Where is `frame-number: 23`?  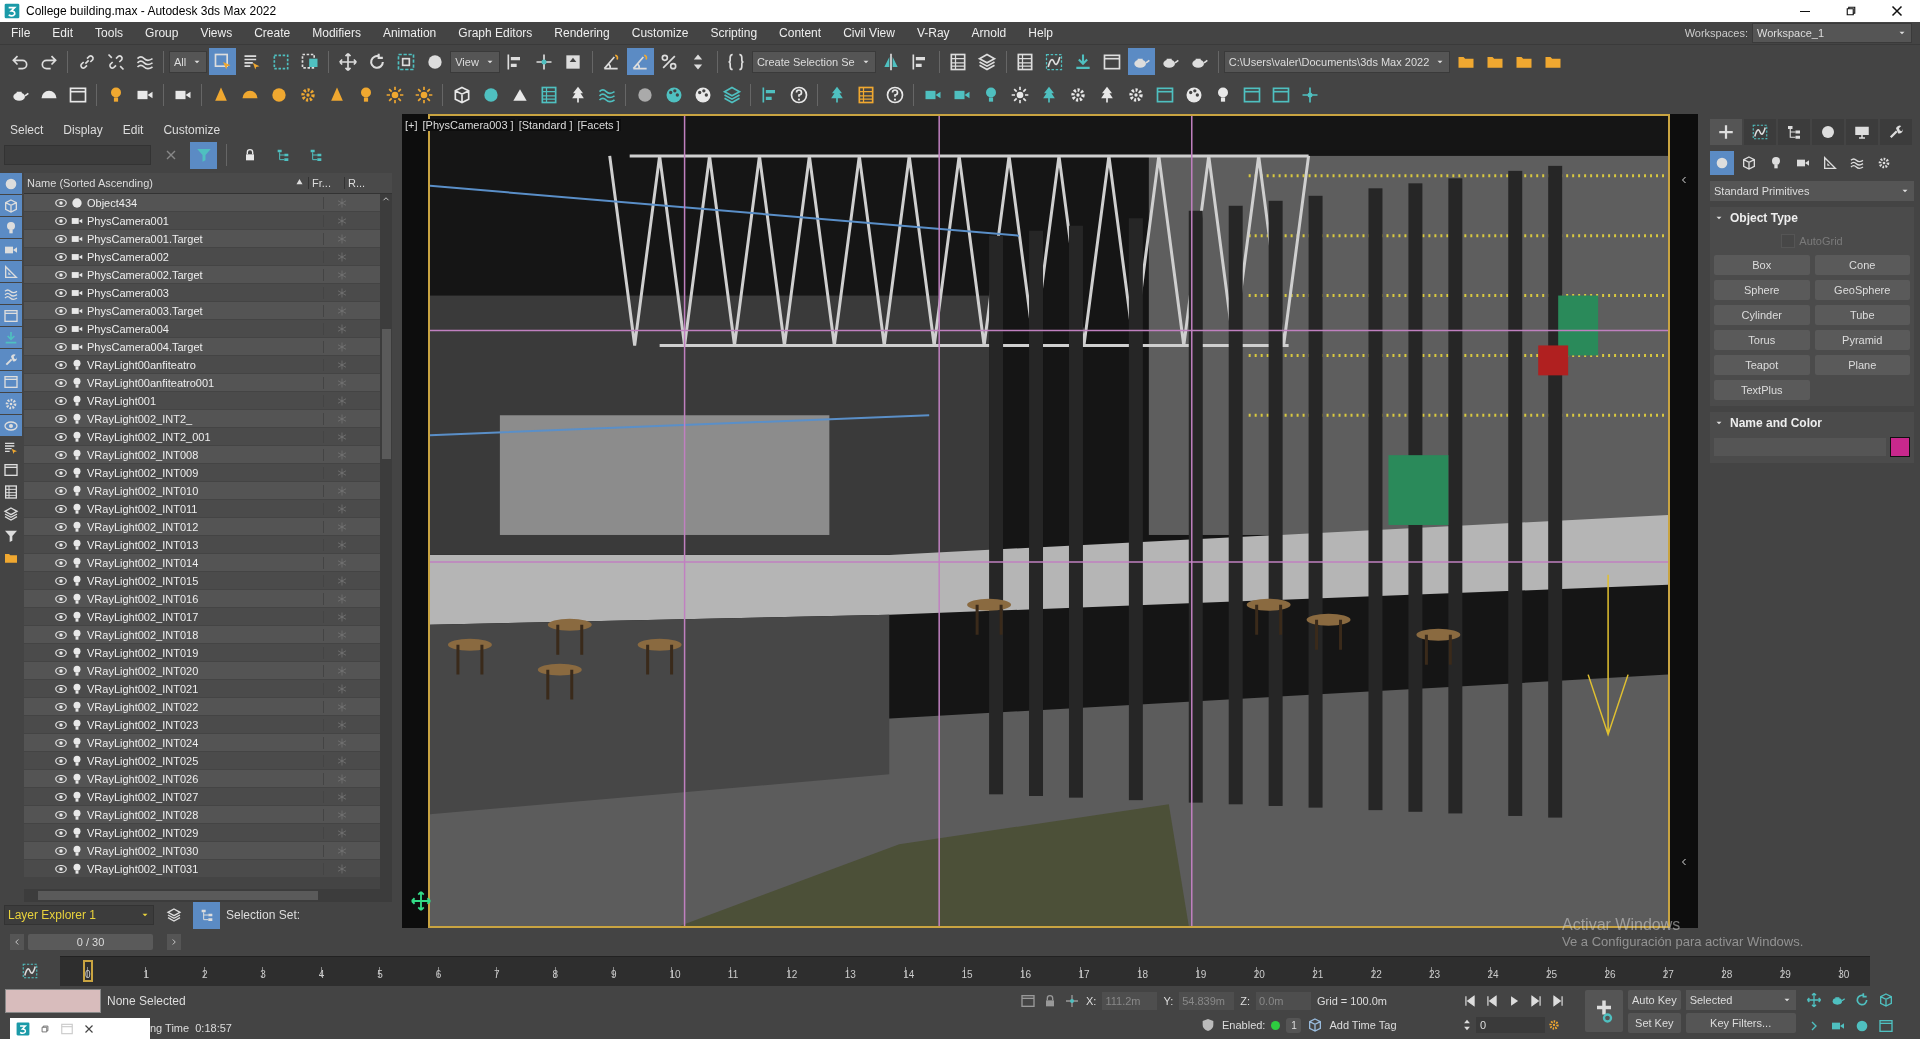
frame-number: 23 is located at coordinates (1435, 974).